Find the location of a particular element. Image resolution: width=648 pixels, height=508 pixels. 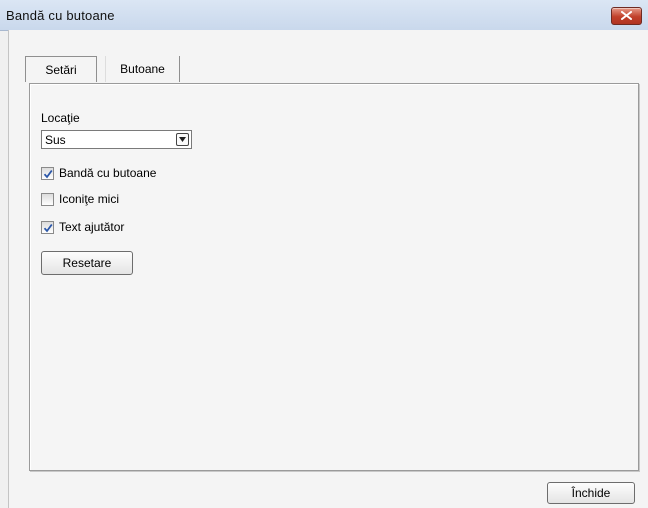

checkbox-label: Text ajutător is located at coordinates (92, 227).